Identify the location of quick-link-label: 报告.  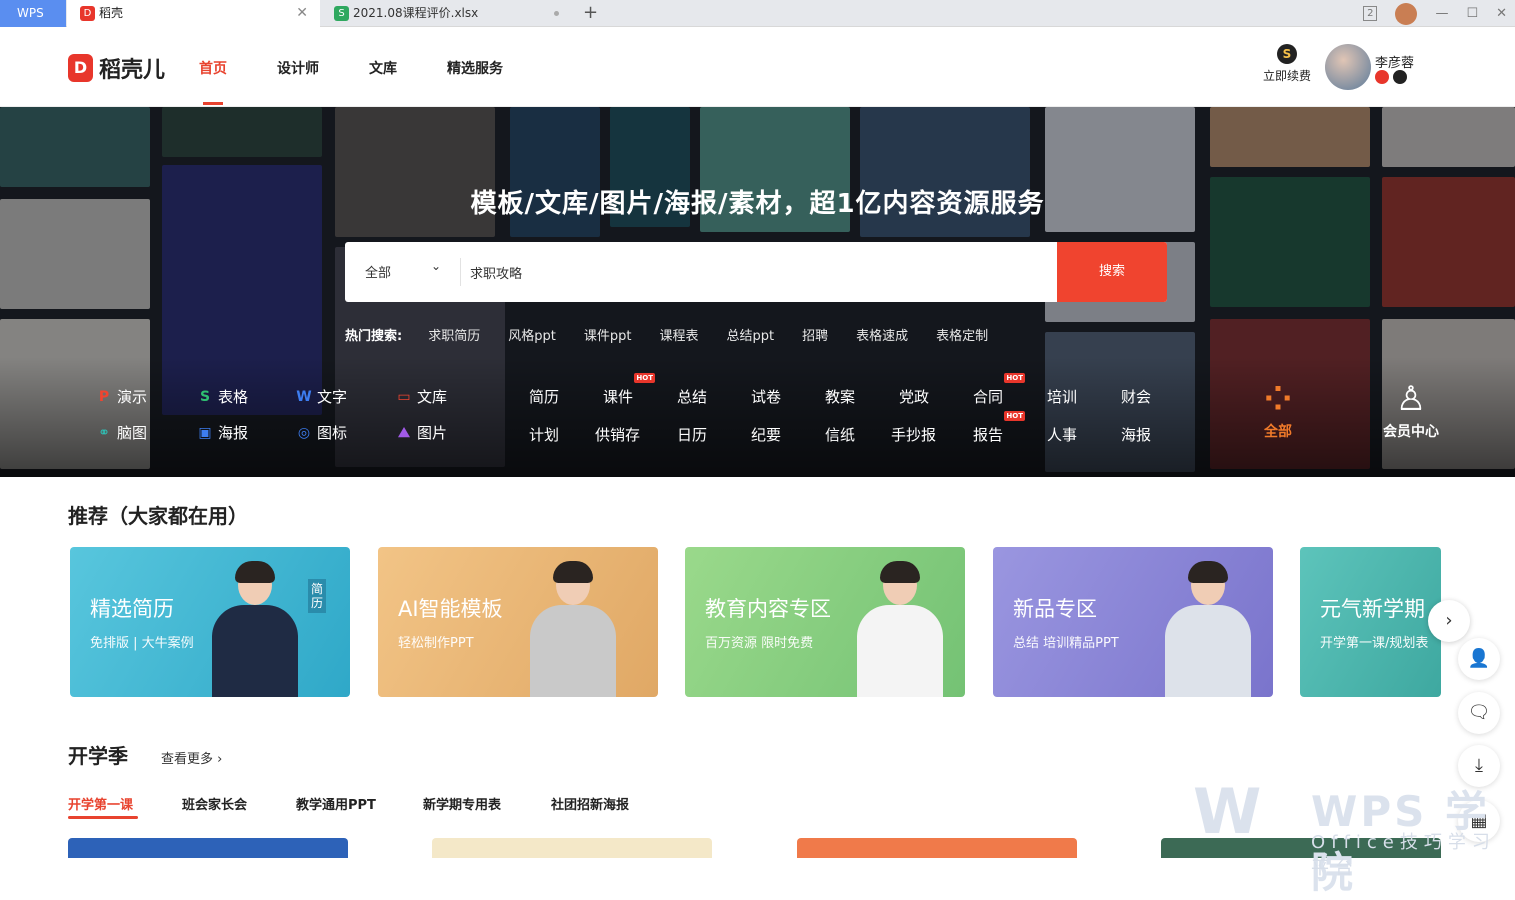
(988, 435).